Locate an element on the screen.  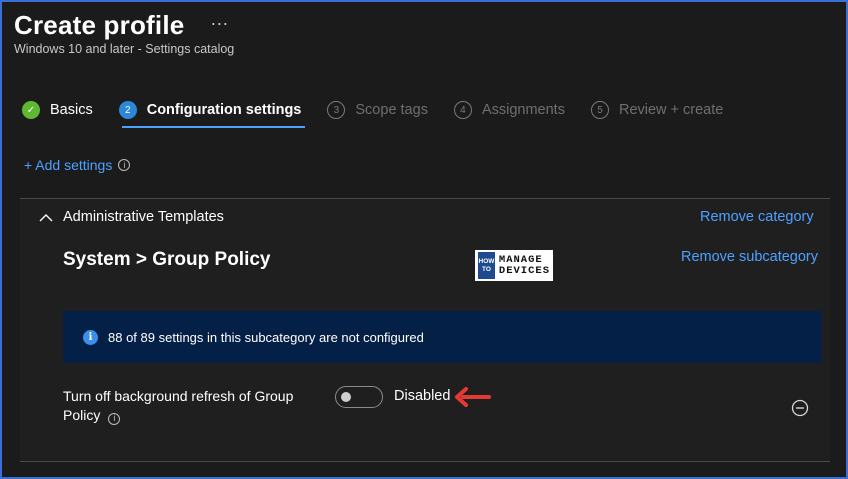
step-number: 2 is located at coordinates (127, 110).